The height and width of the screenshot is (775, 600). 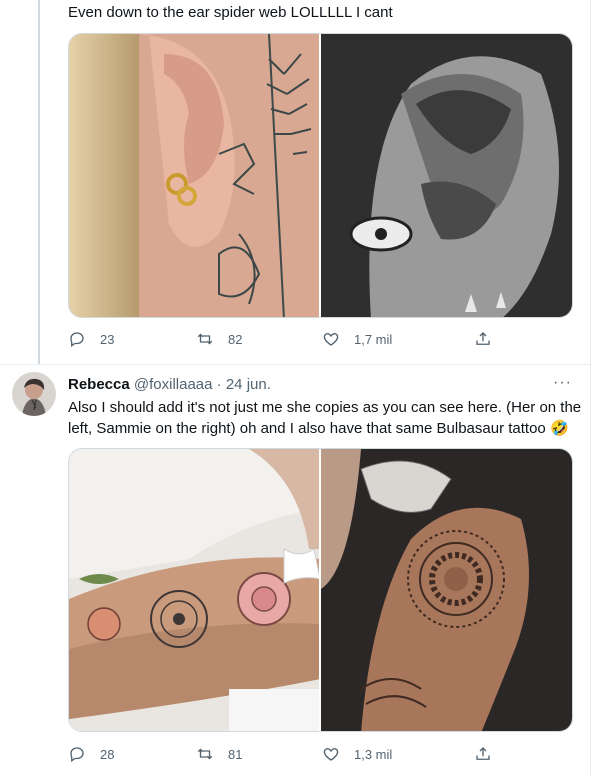 I want to click on like-count: 1,7 mil, so click(x=373, y=339).